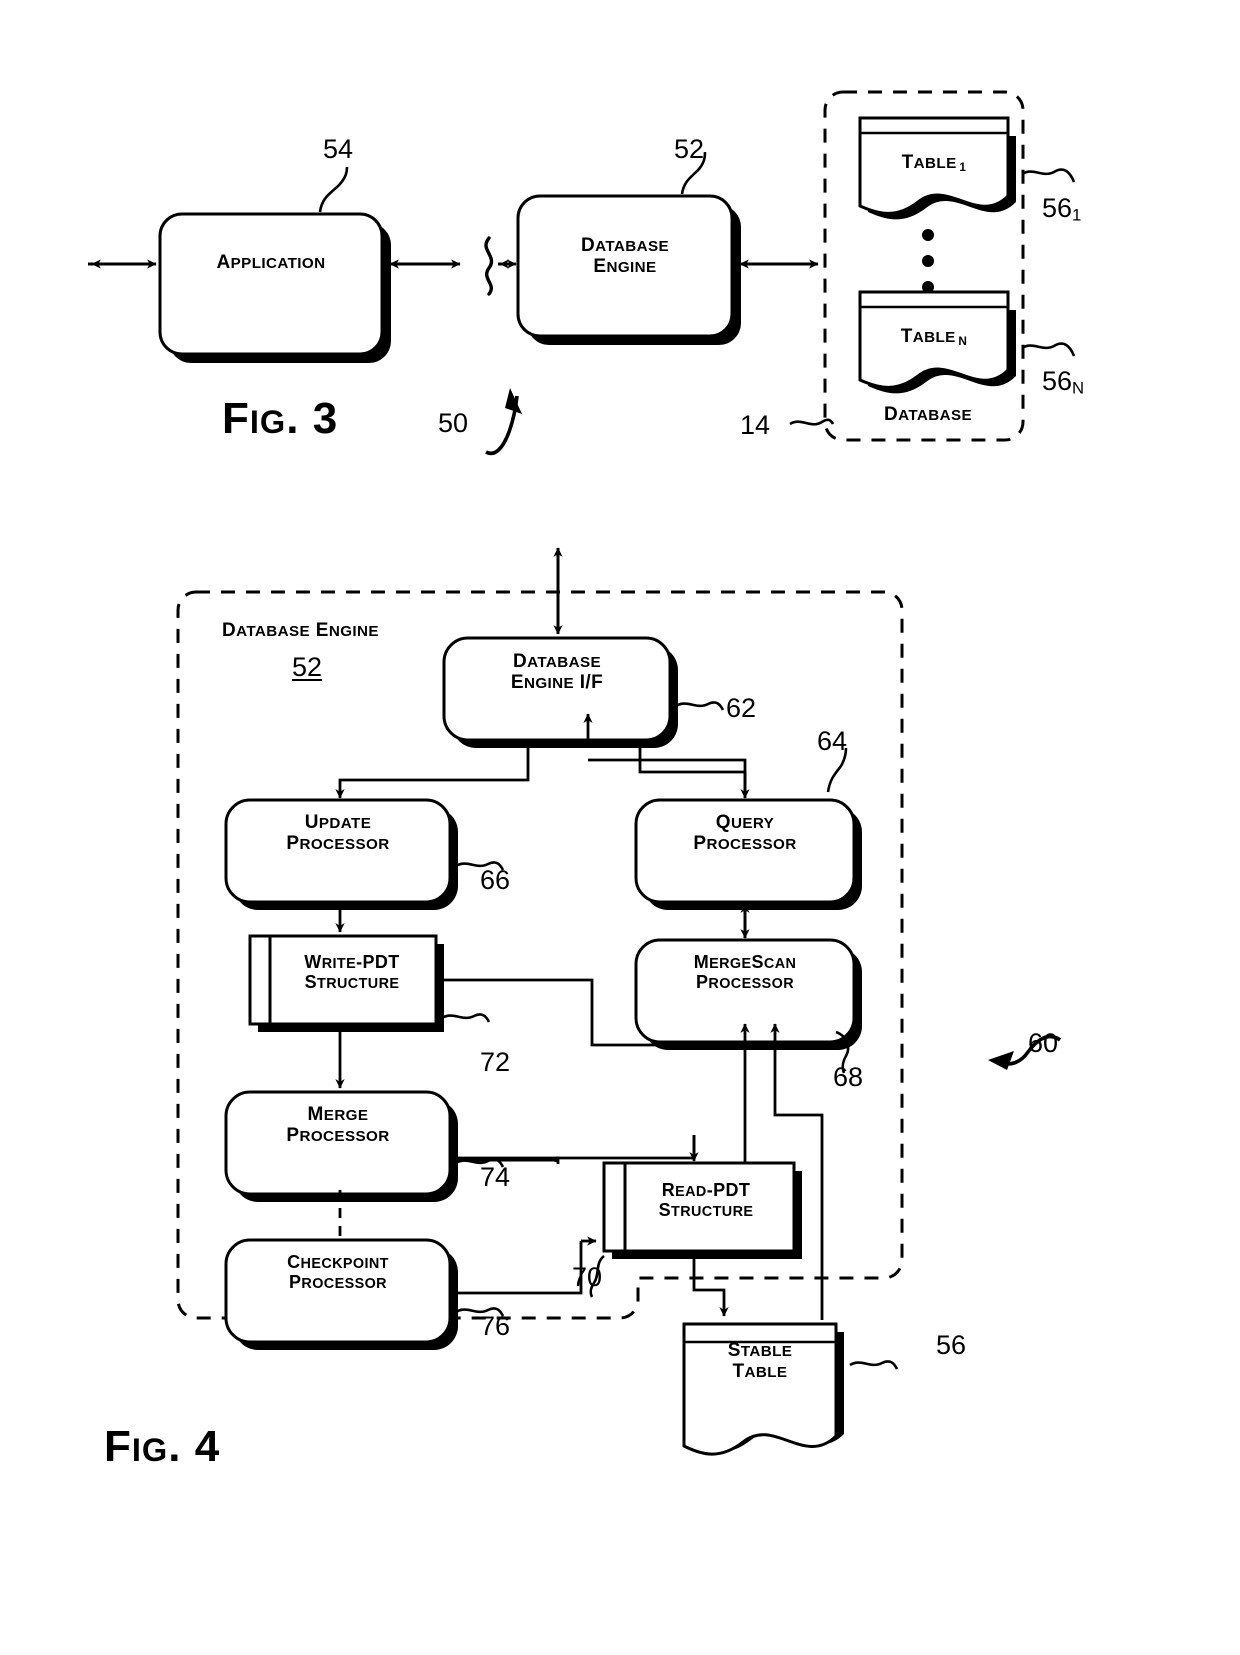 This screenshot has width=1240, height=1655. I want to click on merge-processor-label: MERGE PROCESSOR, so click(338, 1125).